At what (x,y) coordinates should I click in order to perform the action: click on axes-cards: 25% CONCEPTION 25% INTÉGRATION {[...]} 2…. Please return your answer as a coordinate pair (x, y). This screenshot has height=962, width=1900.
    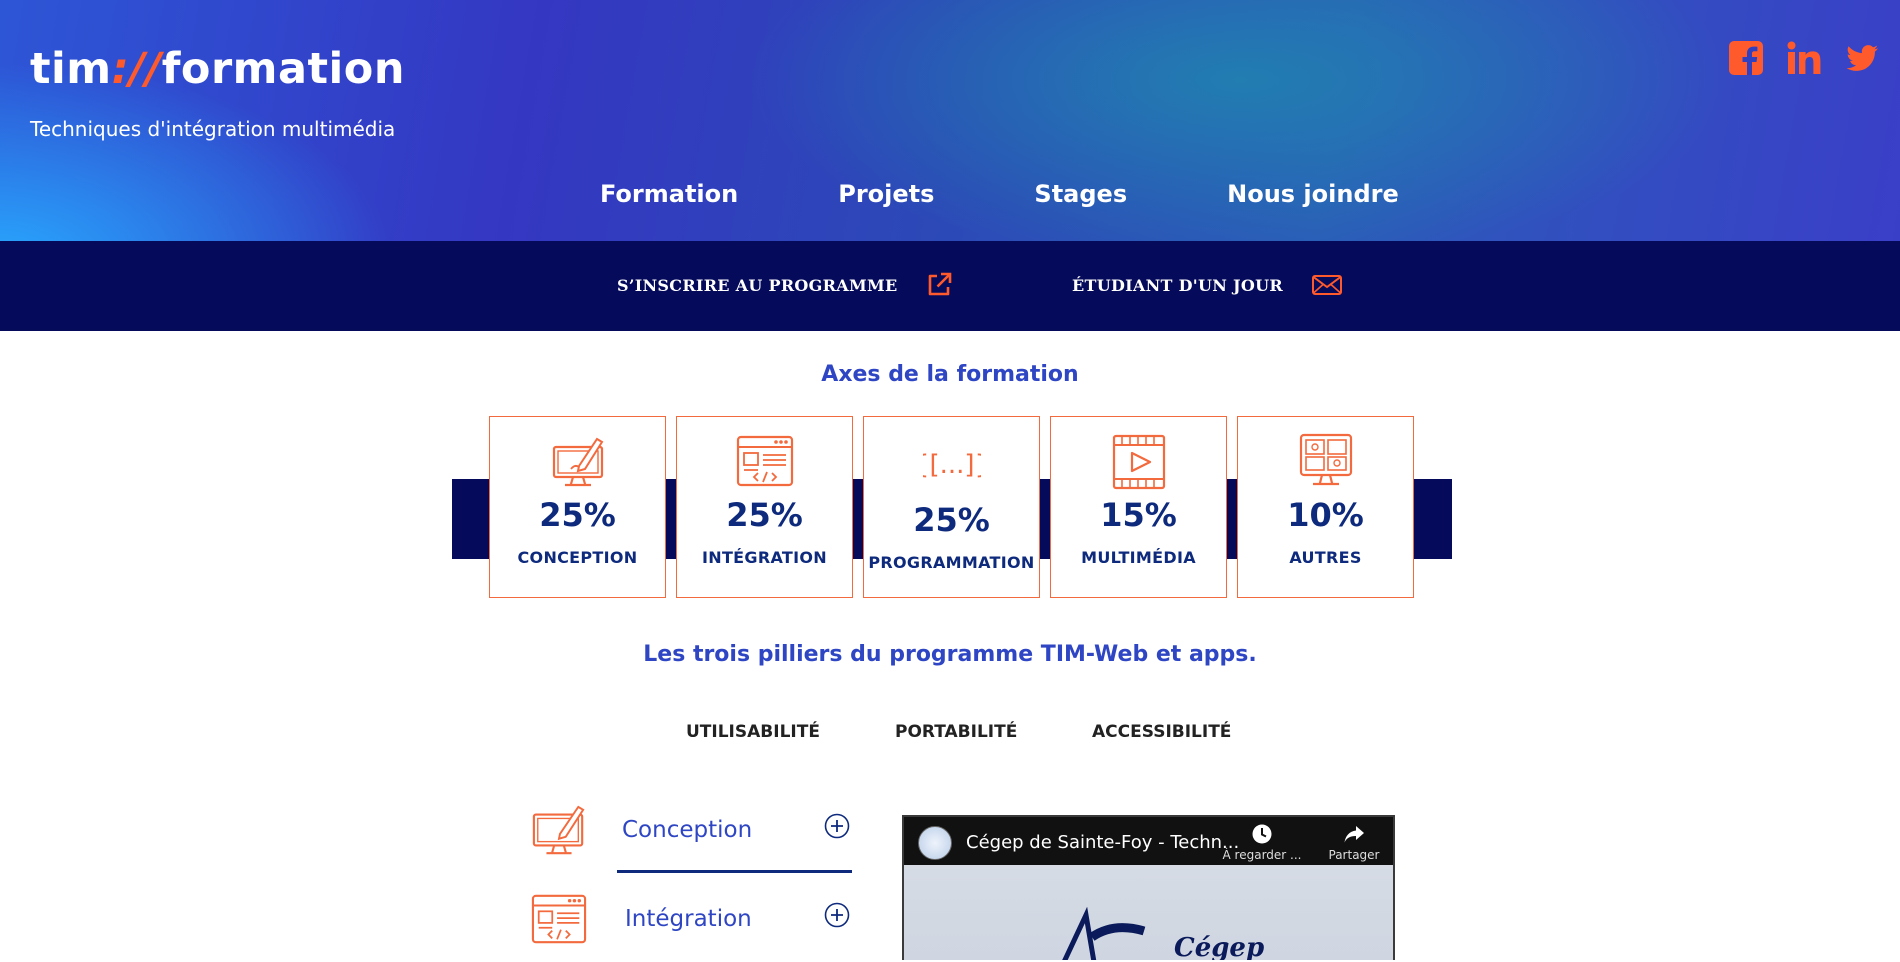
    Looking at the image, I should click on (951, 507).